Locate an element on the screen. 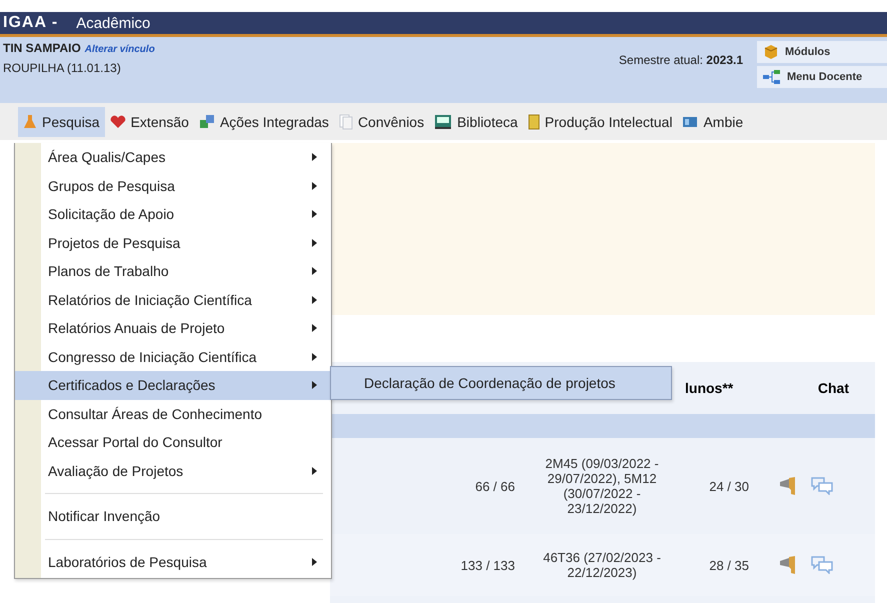  menu-item: Notificar Invenção is located at coordinates (173, 516).